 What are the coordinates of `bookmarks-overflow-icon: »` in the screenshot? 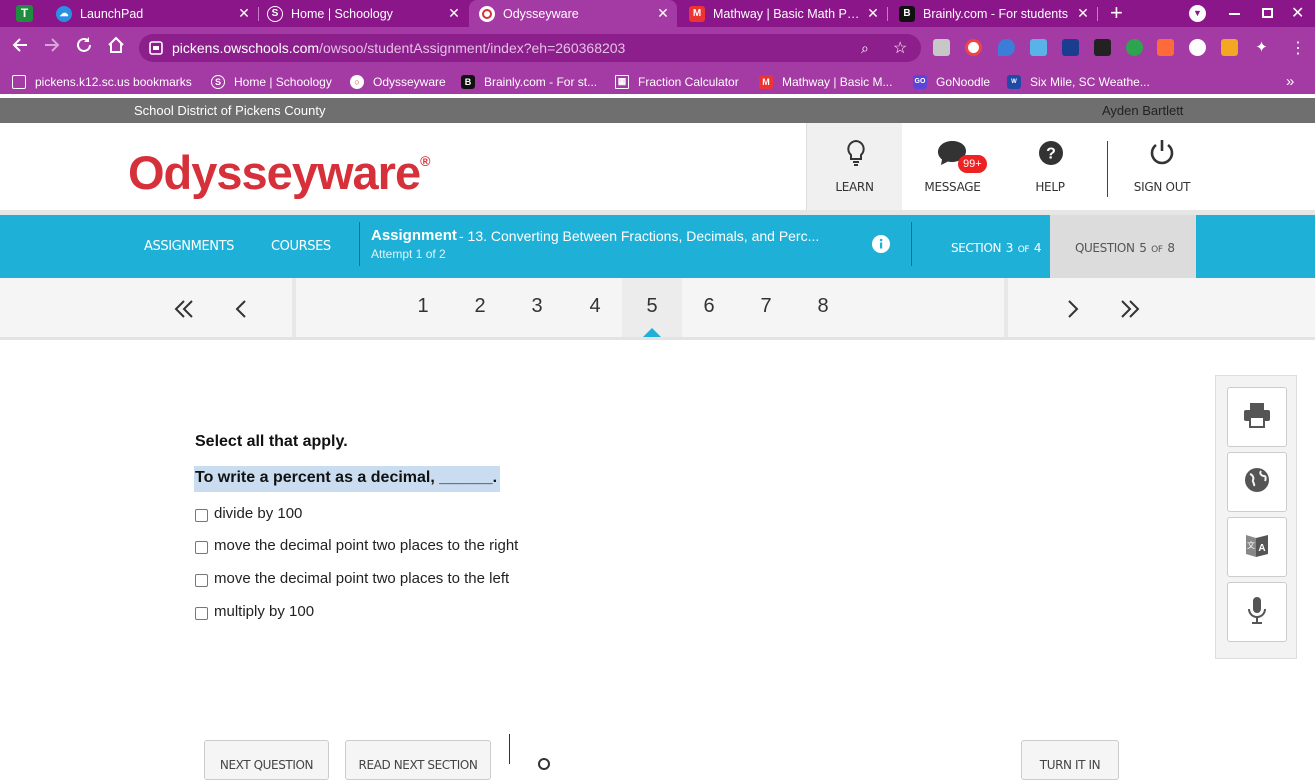 It's located at (1290, 81).